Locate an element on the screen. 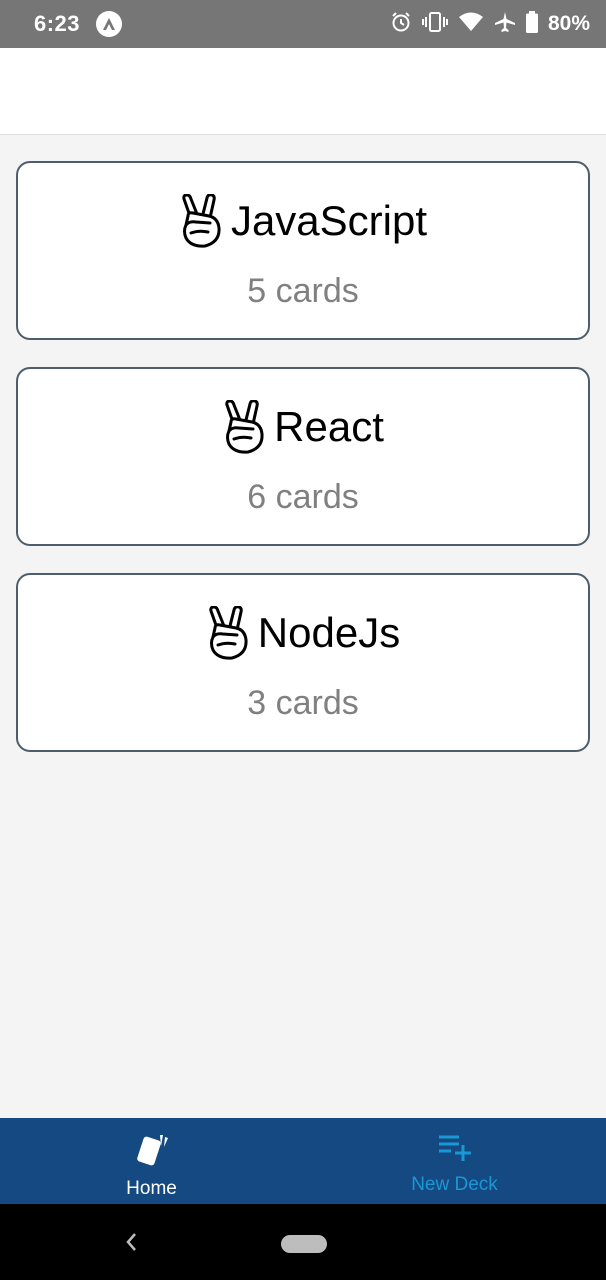 This screenshot has height=1280, width=606. deck-card-count: 5 cards is located at coordinates (303, 290).